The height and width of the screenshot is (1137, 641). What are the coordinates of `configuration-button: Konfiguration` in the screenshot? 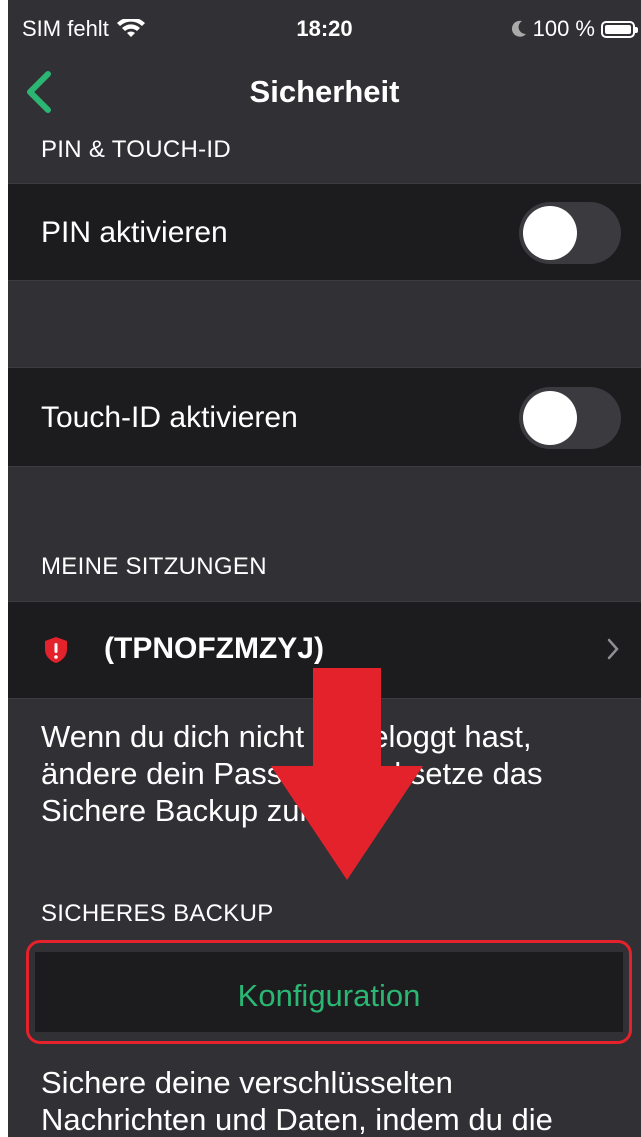 It's located at (329, 992).